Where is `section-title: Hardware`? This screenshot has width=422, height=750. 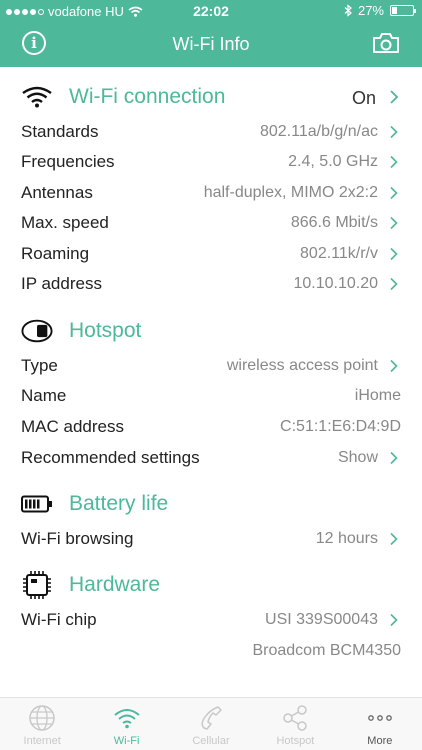
section-title: Hardware is located at coordinates (115, 584).